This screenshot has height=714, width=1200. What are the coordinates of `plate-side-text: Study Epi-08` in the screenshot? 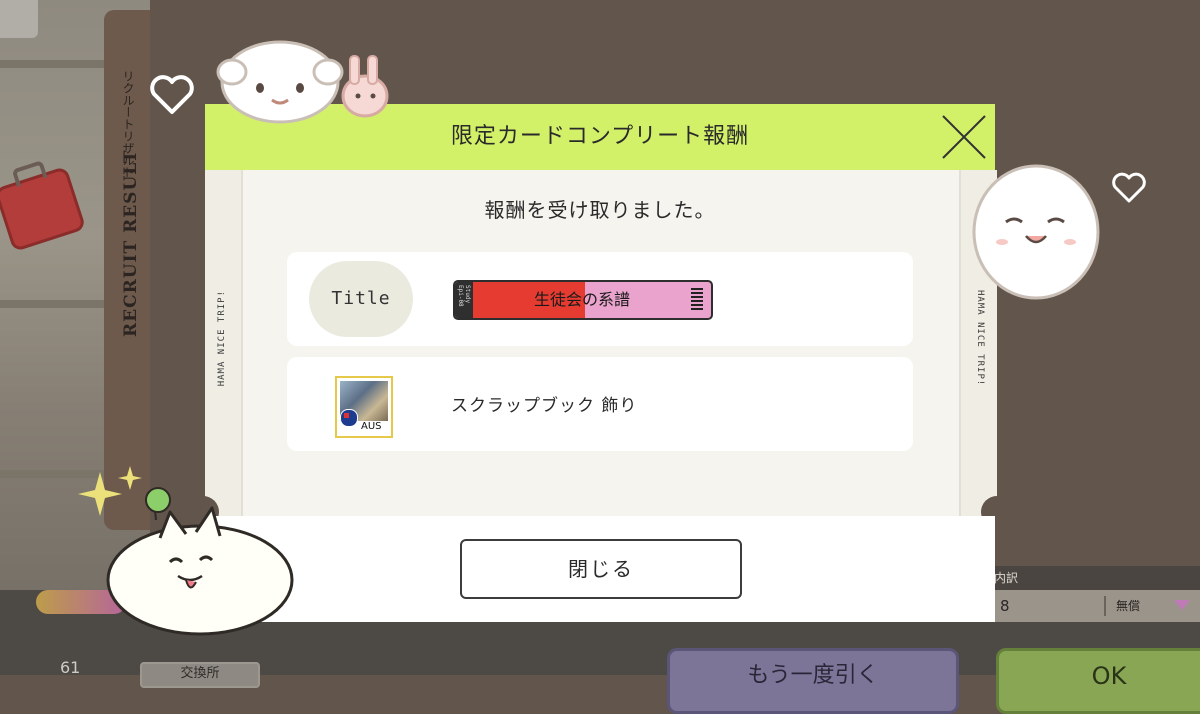 It's located at (464, 296).